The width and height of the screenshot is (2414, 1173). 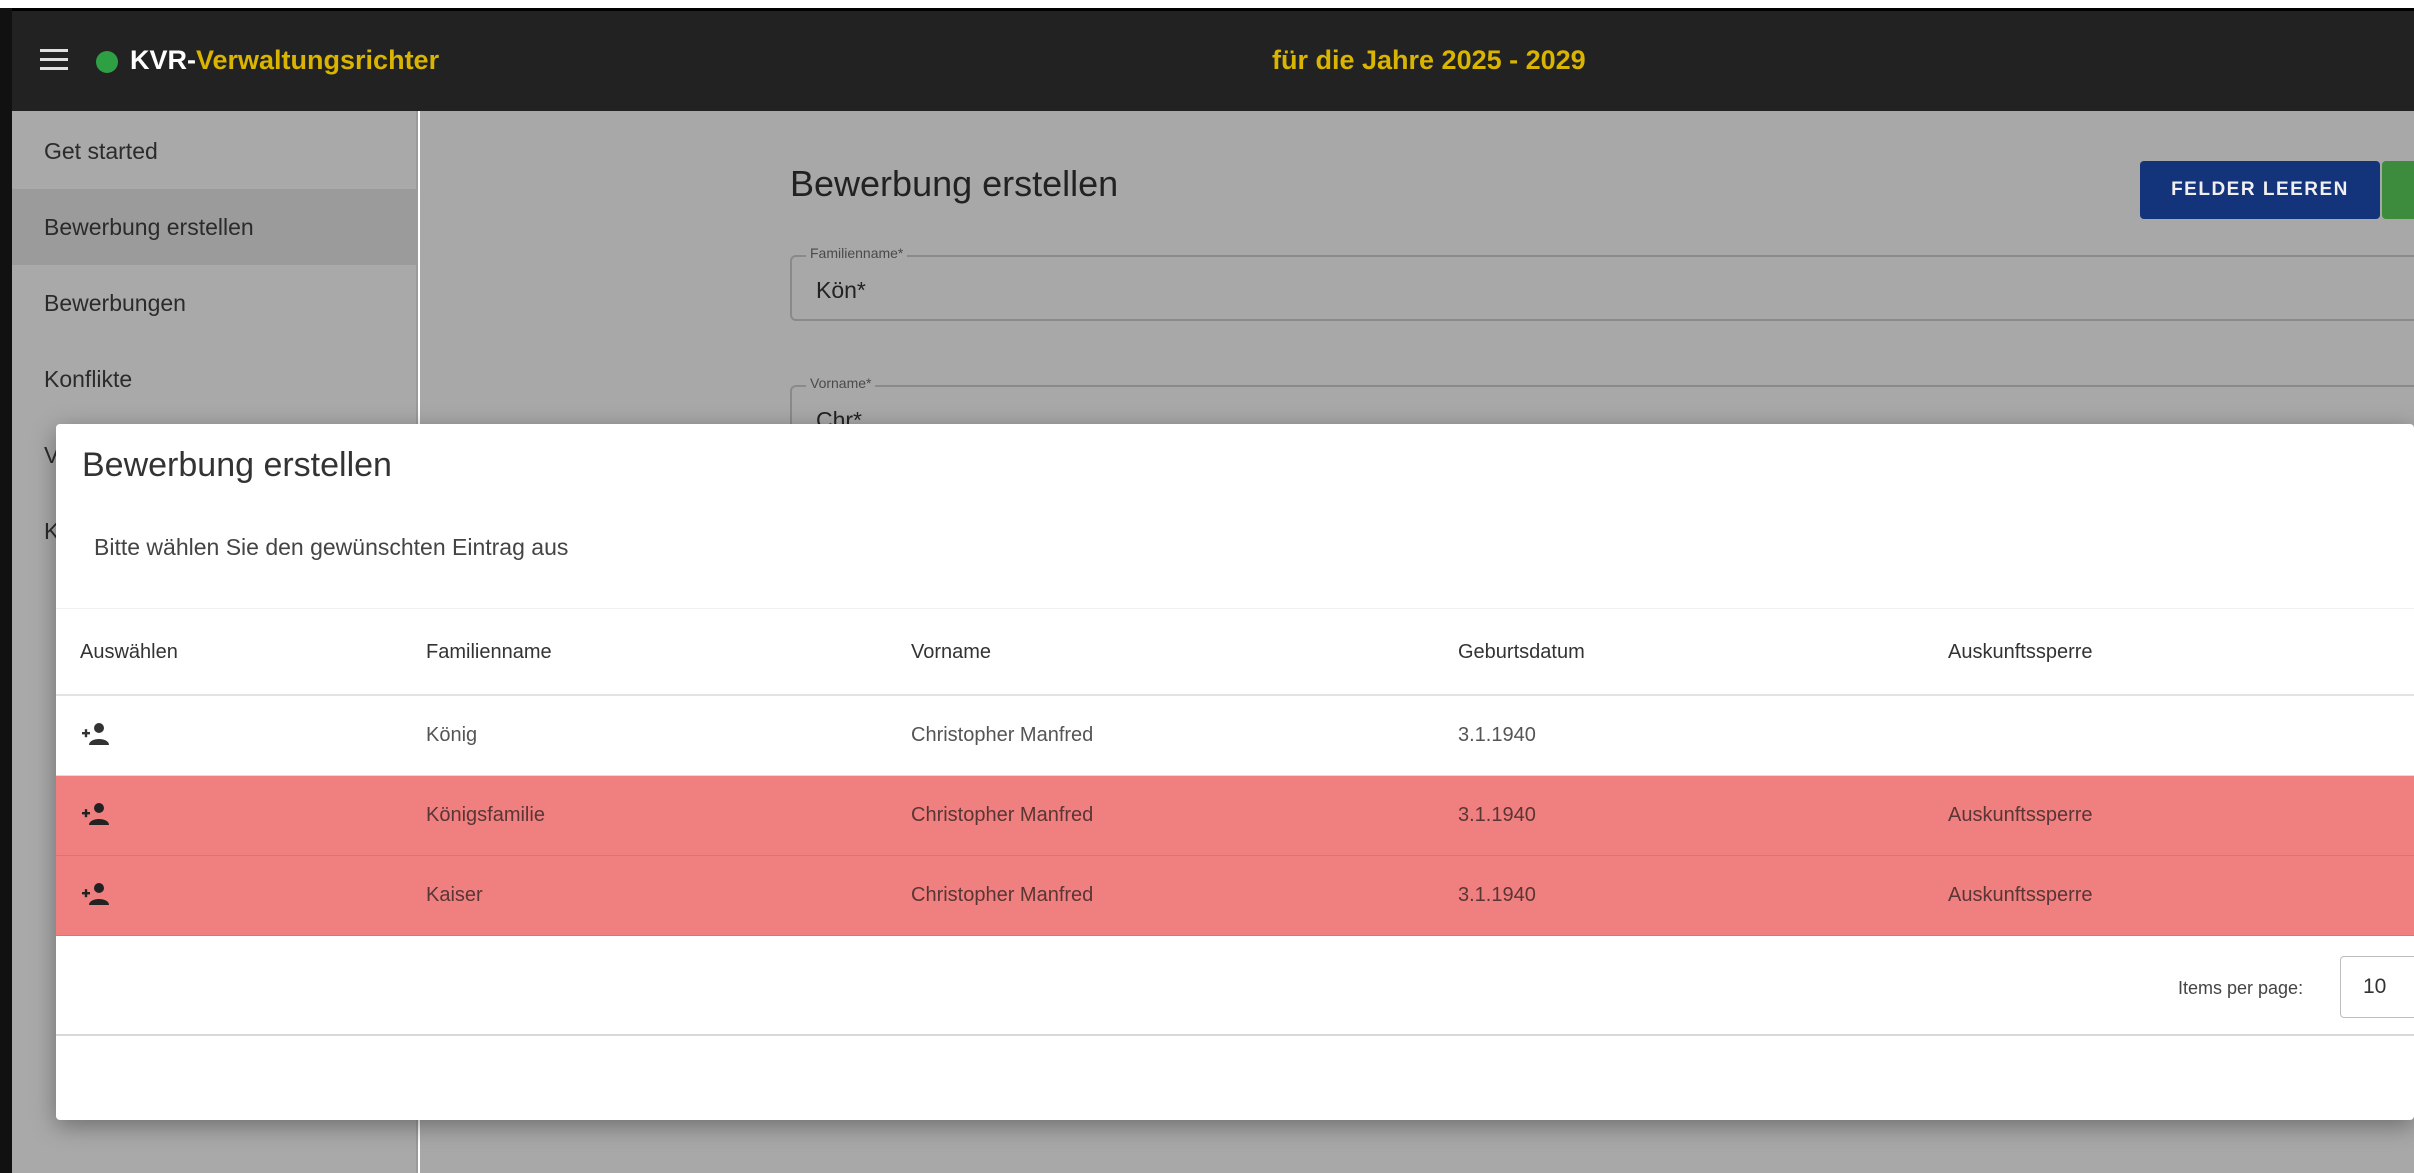 I want to click on column-header-familienname: Familienname, so click(x=489, y=652).